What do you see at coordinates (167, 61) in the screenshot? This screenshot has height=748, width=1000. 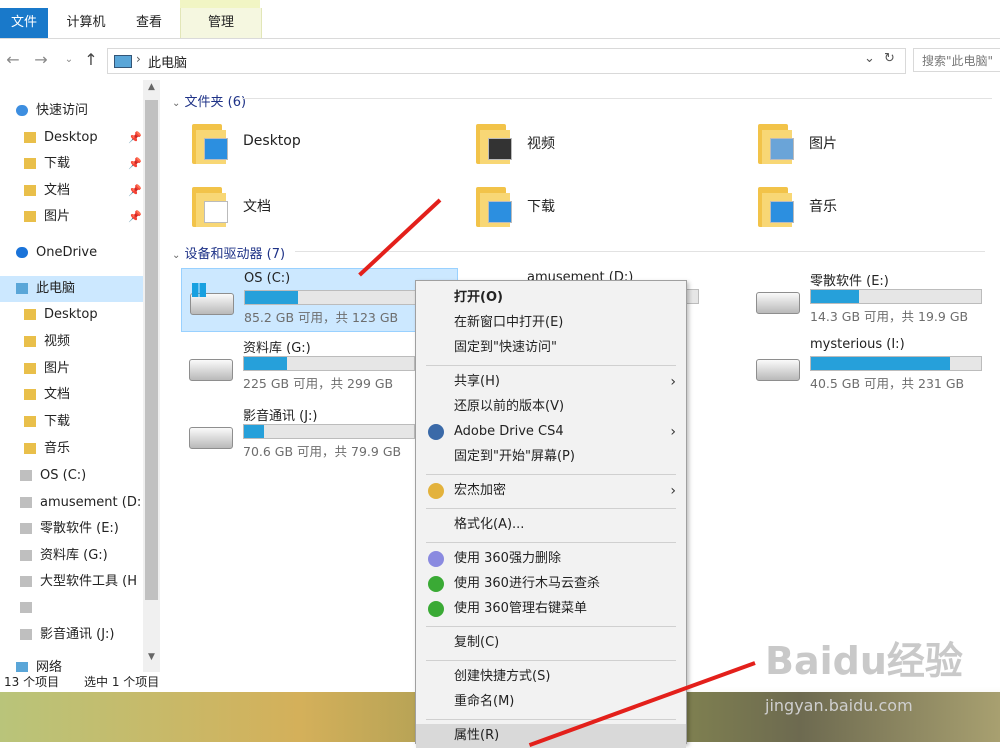 I see `breadcrumb: 此电脑` at bounding box center [167, 61].